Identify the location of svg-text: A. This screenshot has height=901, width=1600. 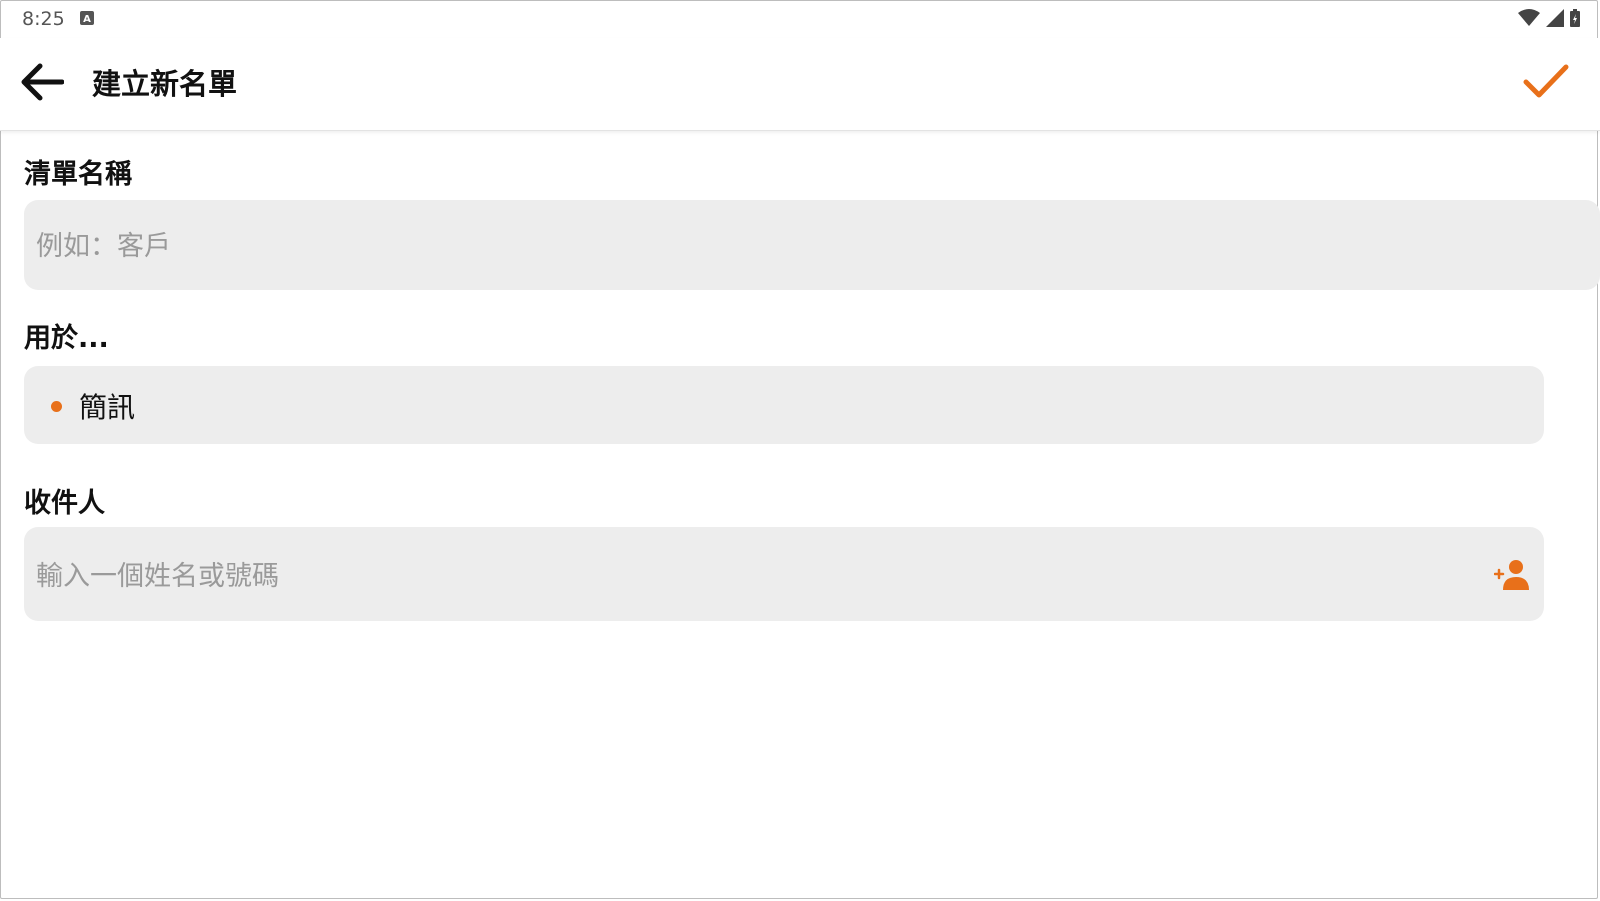
(87, 19).